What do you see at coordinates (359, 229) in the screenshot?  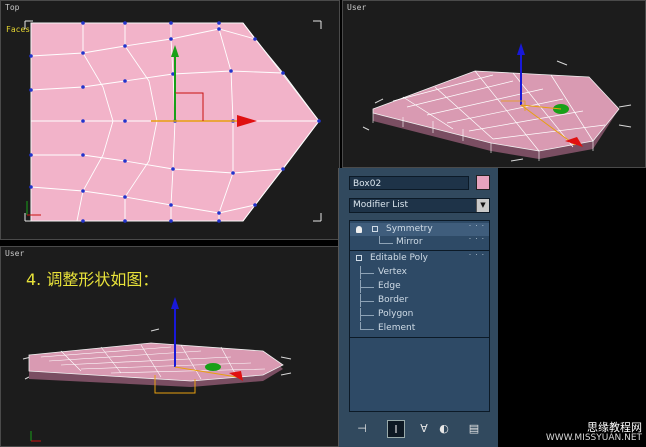 I see `lightbulb-icon` at bounding box center [359, 229].